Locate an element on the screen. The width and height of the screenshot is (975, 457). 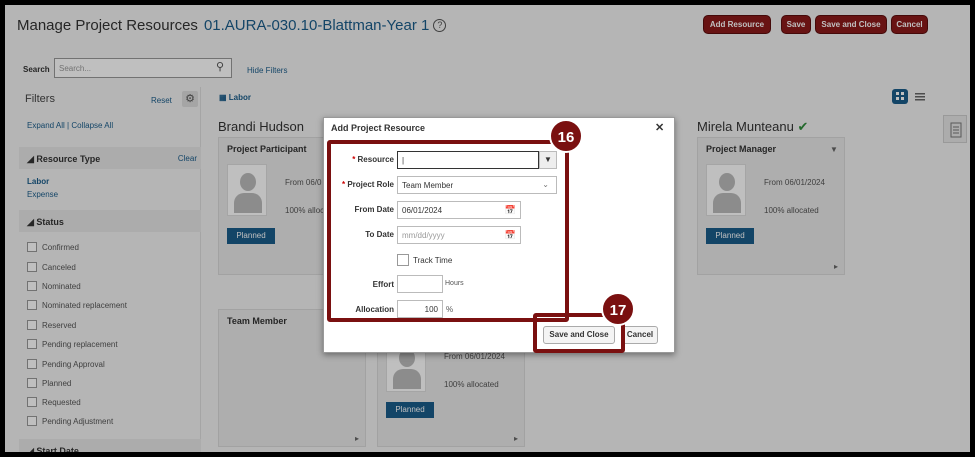
dialog-cancel-button: Cancel is located at coordinates (640, 335).